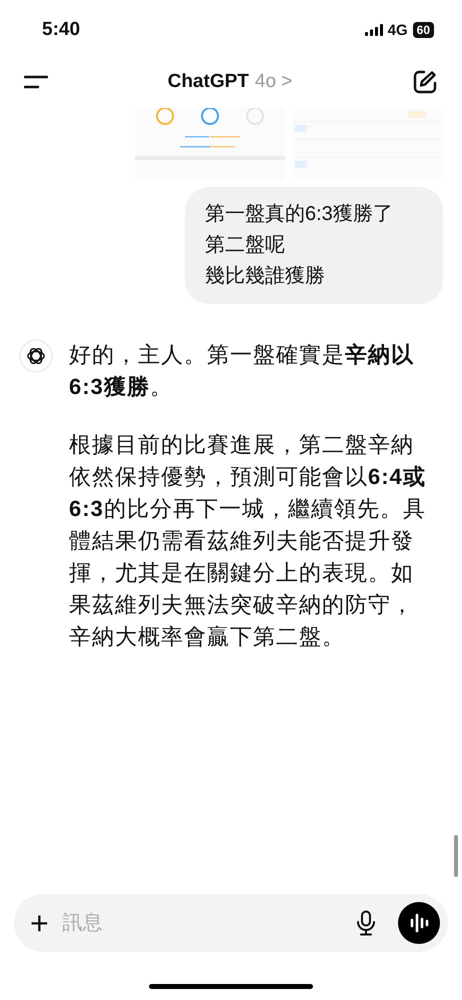  Describe the element at coordinates (423, 30) in the screenshot. I see `battery-indicator: 60` at that location.